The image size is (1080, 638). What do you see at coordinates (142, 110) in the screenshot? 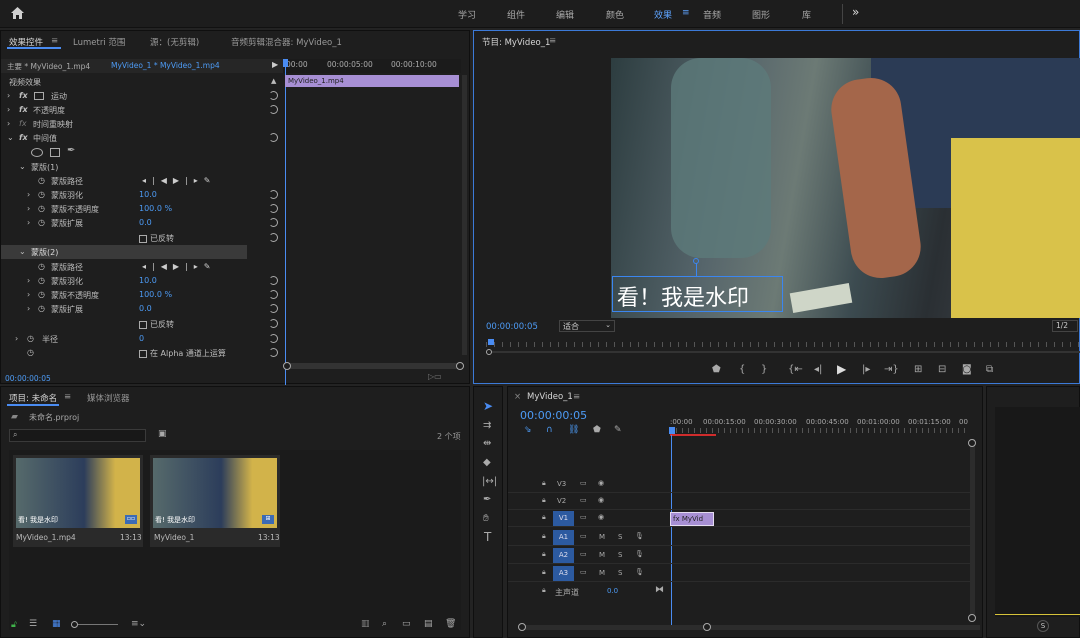
I see `effect-row-opacity: › fx 不透明度` at bounding box center [142, 110].